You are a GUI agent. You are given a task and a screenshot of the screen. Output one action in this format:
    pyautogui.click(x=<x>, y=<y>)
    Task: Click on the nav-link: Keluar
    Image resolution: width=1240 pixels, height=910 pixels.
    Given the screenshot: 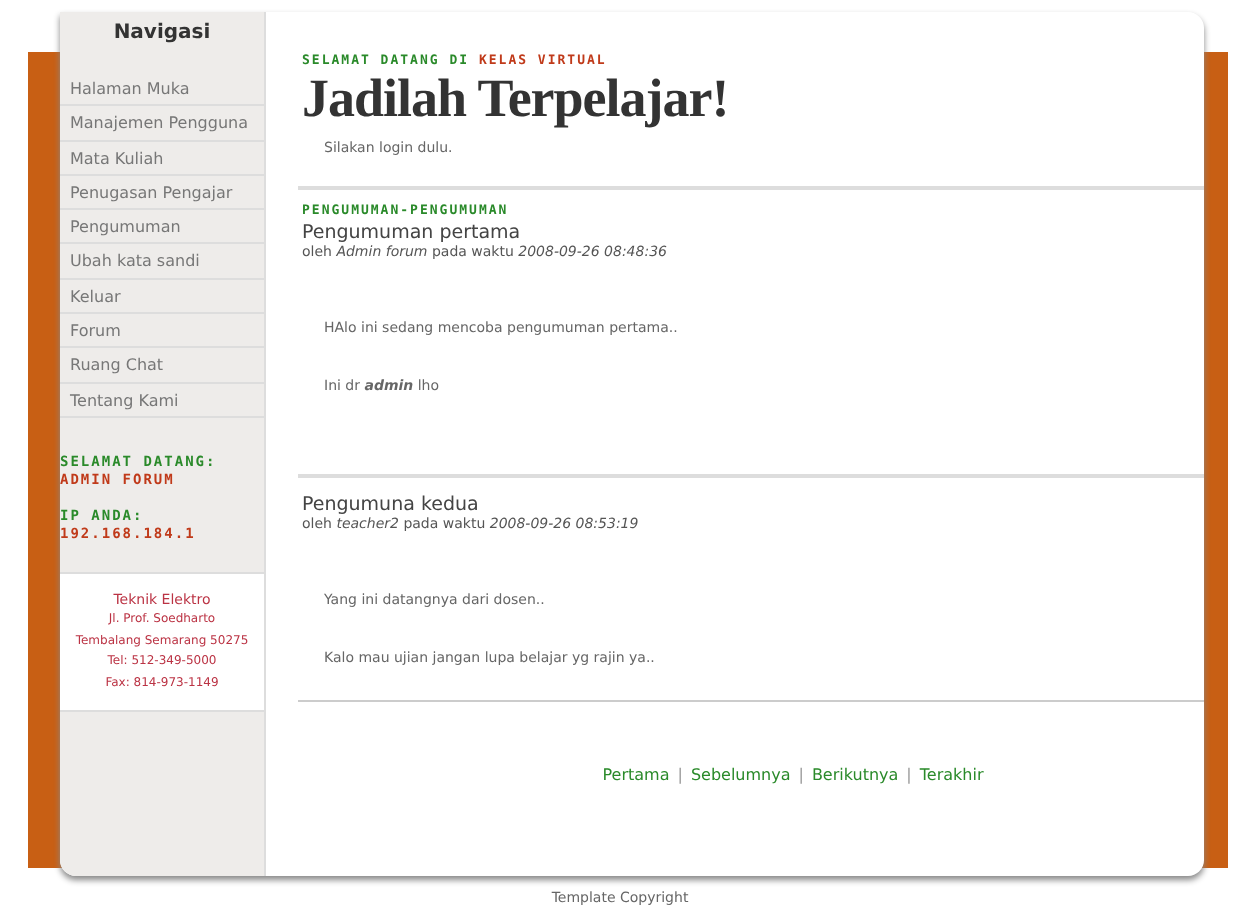 What is the action you would take?
    pyautogui.click(x=162, y=297)
    